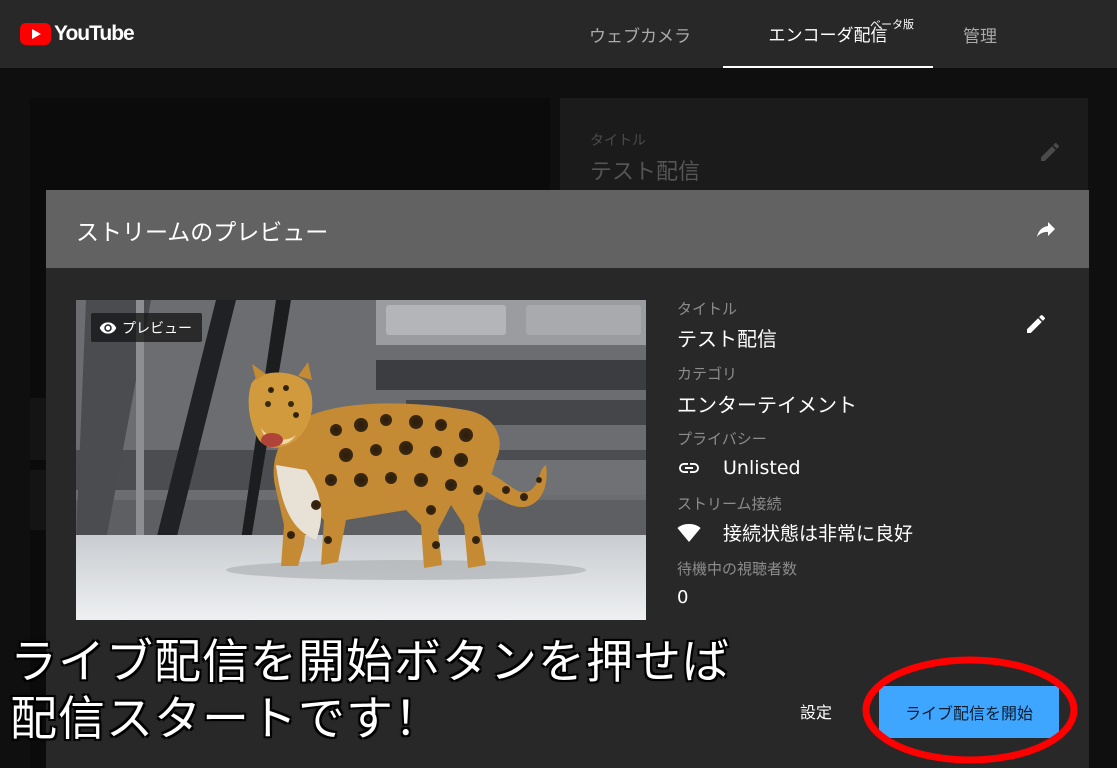 This screenshot has height=768, width=1117. What do you see at coordinates (707, 309) in the screenshot?
I see `title-label: タイトル` at bounding box center [707, 309].